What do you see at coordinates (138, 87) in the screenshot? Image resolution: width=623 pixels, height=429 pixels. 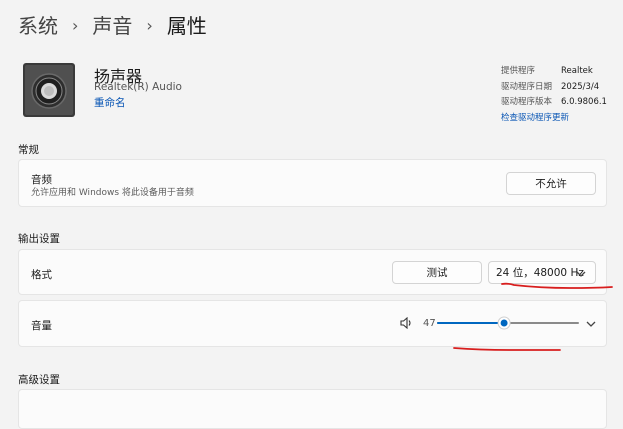 I see `device-driver-name: Realtek(R) Audio` at bounding box center [138, 87].